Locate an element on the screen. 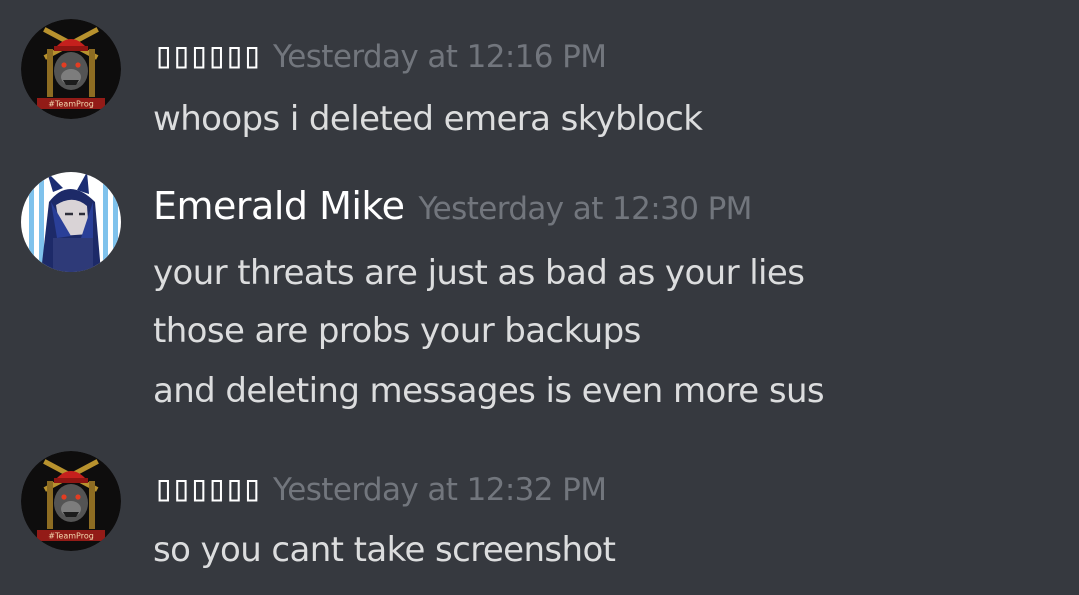  message-text: those are probs your backups is located at coordinates (397, 331).